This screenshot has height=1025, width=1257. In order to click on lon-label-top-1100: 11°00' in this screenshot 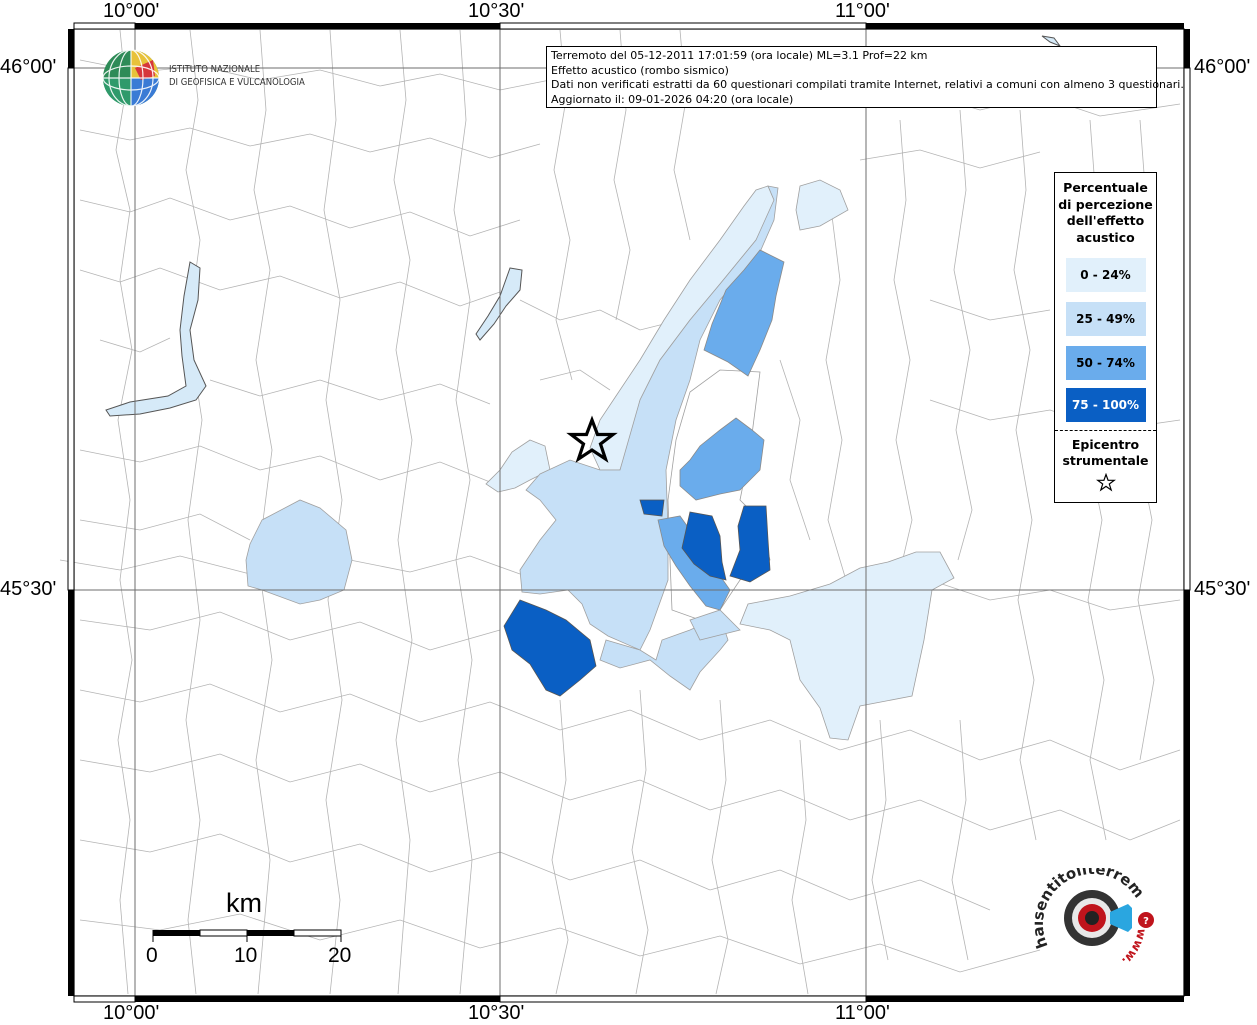, I will do `click(862, 11)`.